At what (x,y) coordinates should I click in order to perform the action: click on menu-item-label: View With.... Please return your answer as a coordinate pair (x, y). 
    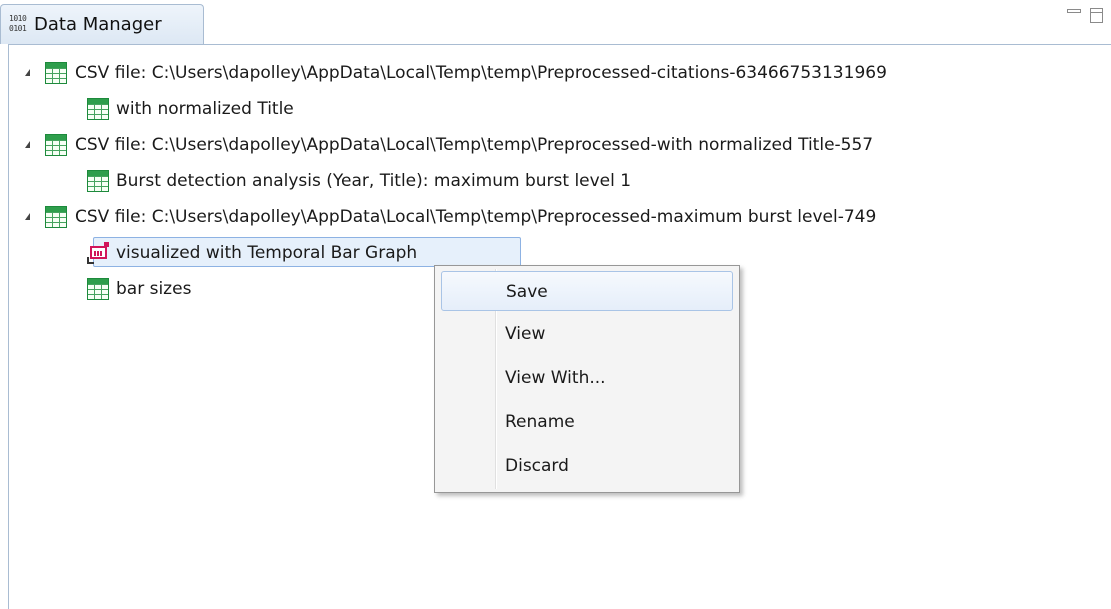
    Looking at the image, I should click on (555, 378).